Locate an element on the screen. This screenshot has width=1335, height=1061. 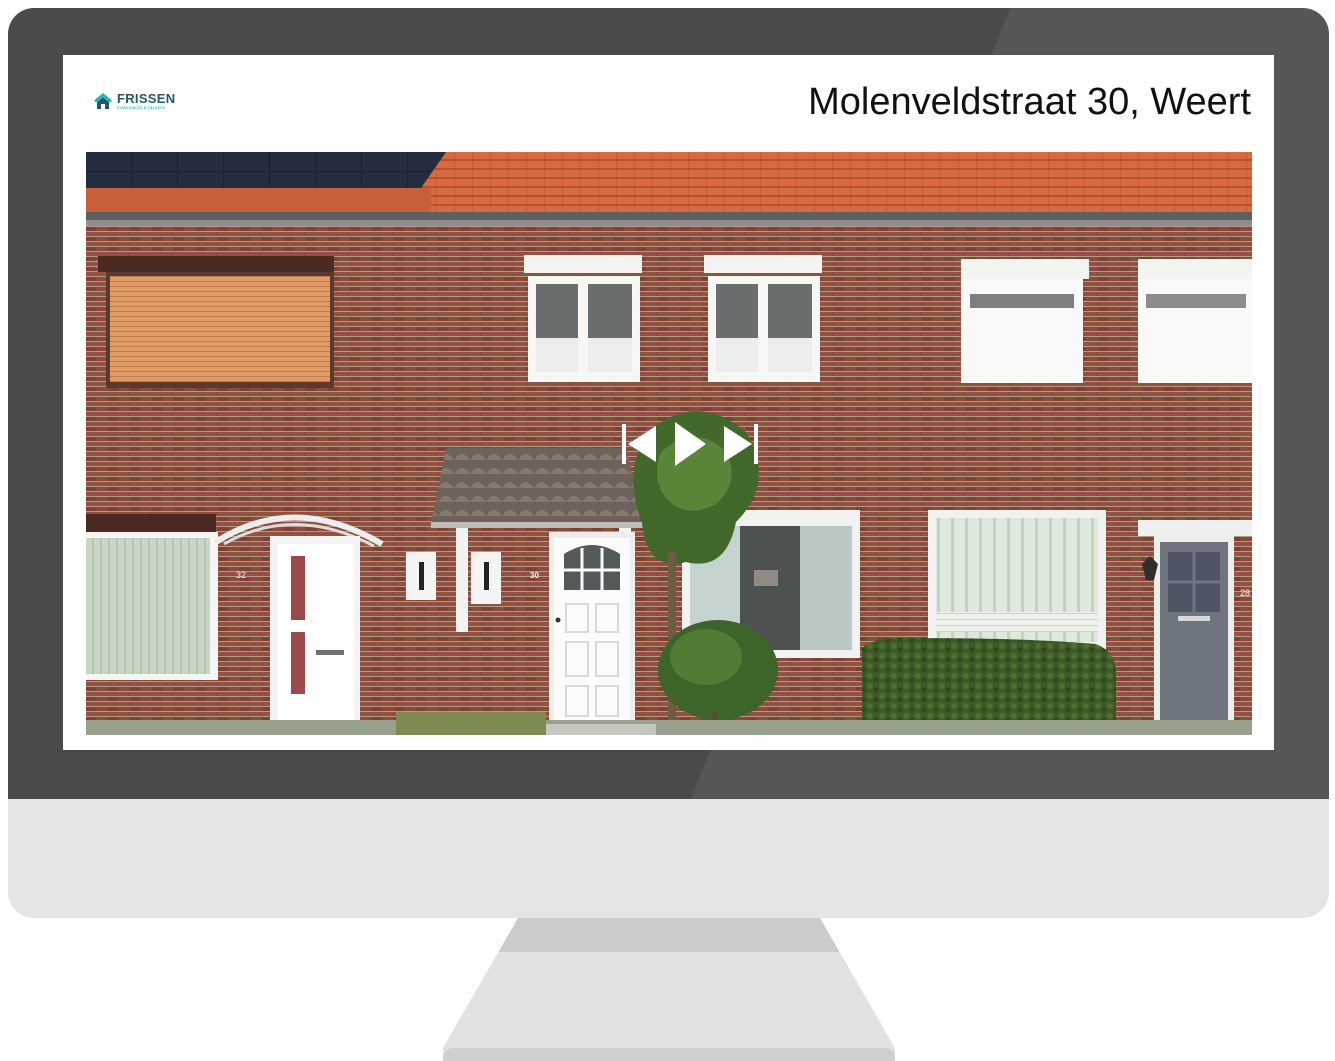
brand-name: FRISSEN is located at coordinates (146, 98).